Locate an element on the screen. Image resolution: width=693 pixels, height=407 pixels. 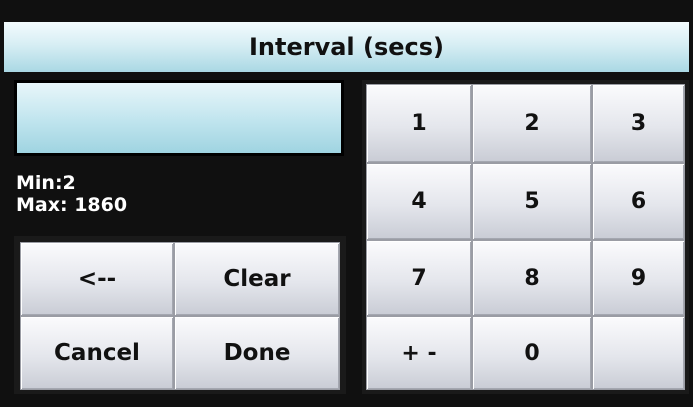
key-1-button: 1 is located at coordinates (419, 123).